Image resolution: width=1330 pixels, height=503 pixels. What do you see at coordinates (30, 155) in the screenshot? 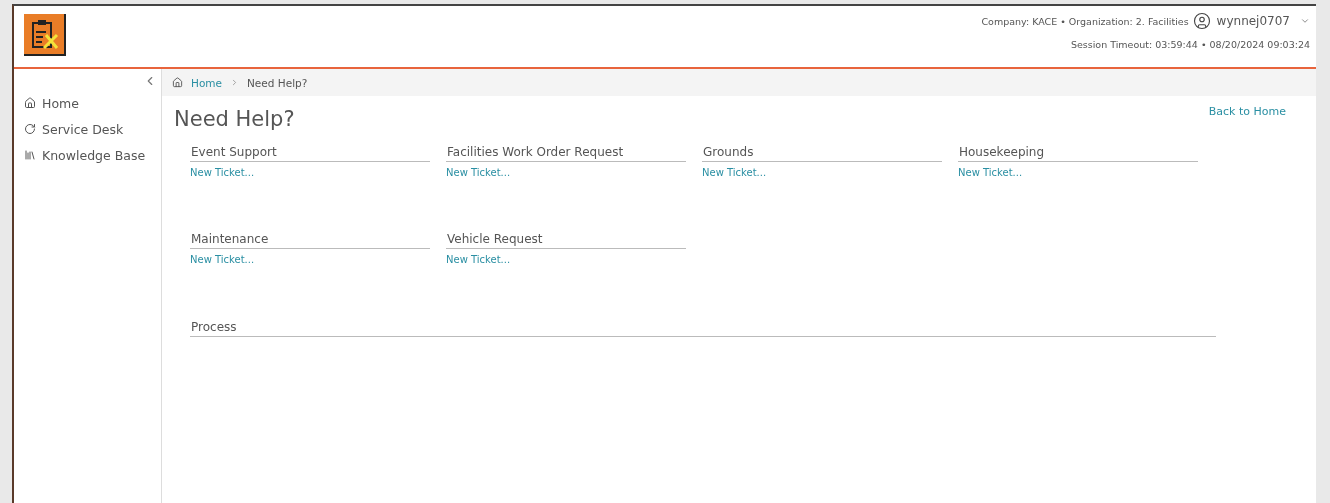
I see `books-icon` at bounding box center [30, 155].